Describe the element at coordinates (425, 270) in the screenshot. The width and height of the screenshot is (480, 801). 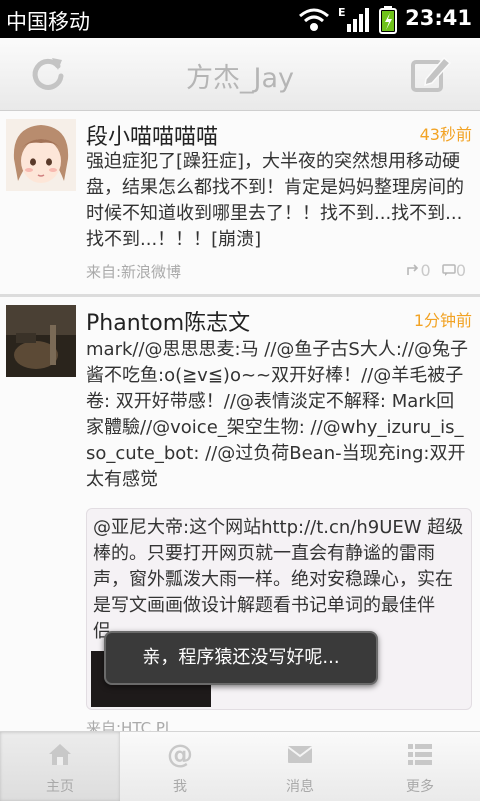
I see `repost-count: 0` at that location.